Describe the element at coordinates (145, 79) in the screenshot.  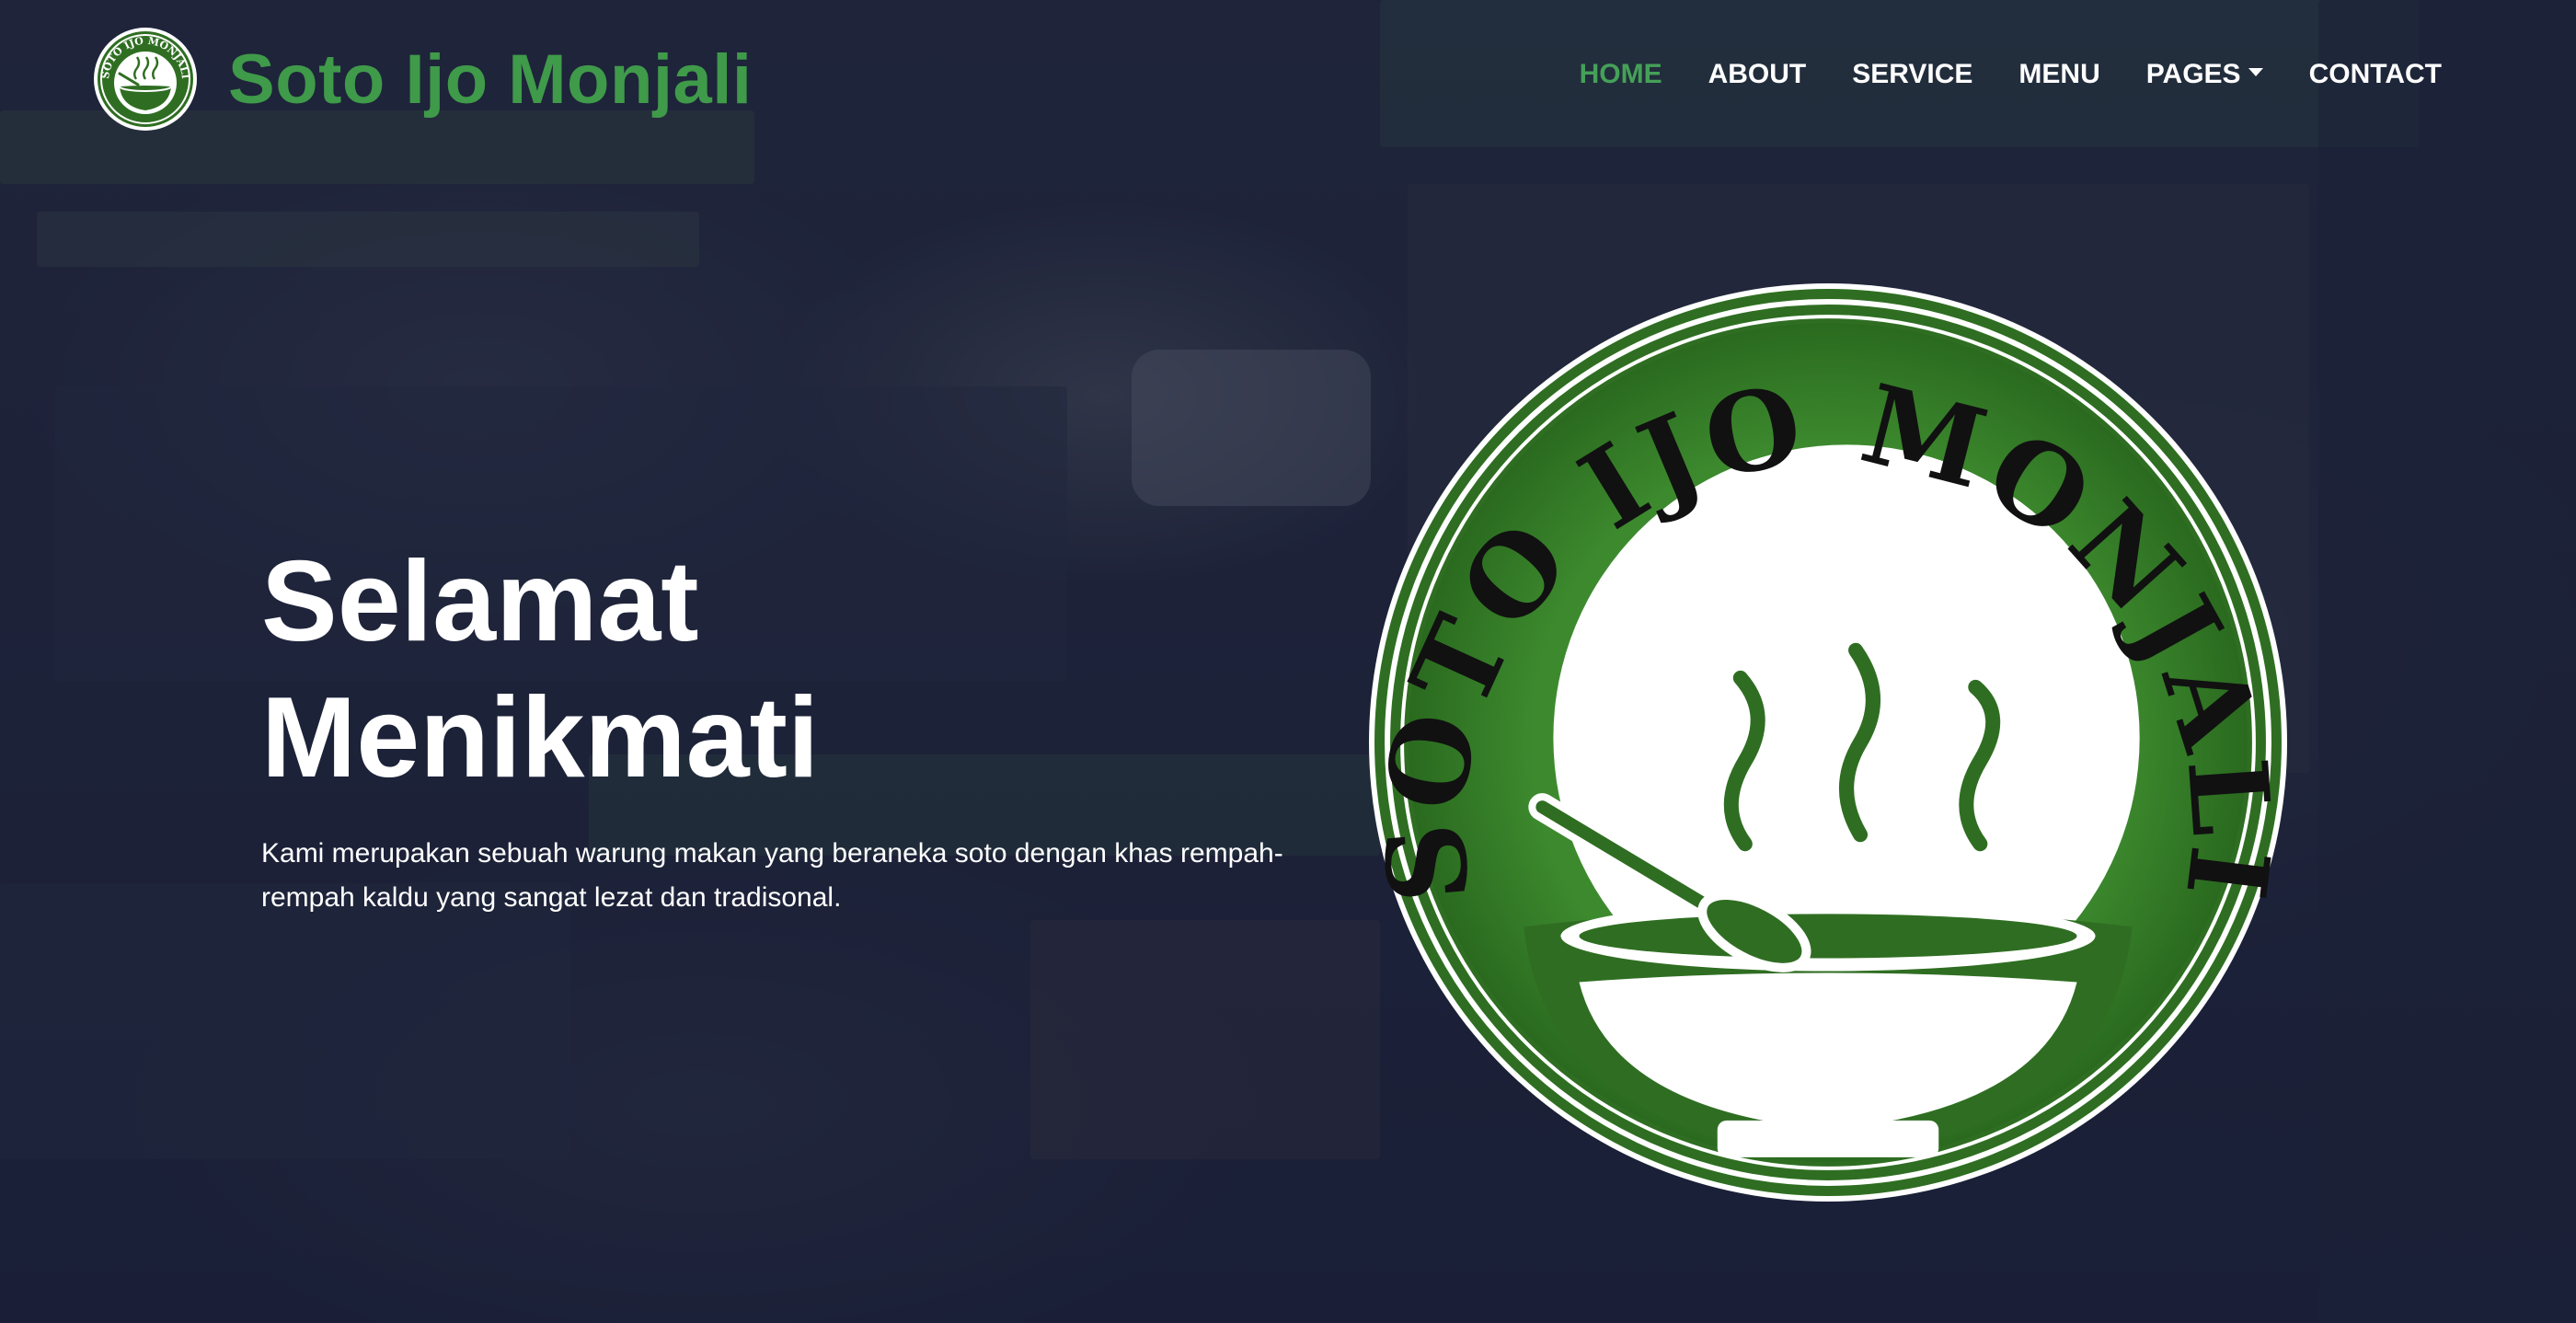
I see `brand-logo-icon: SOTO IJO MONJALI` at that location.